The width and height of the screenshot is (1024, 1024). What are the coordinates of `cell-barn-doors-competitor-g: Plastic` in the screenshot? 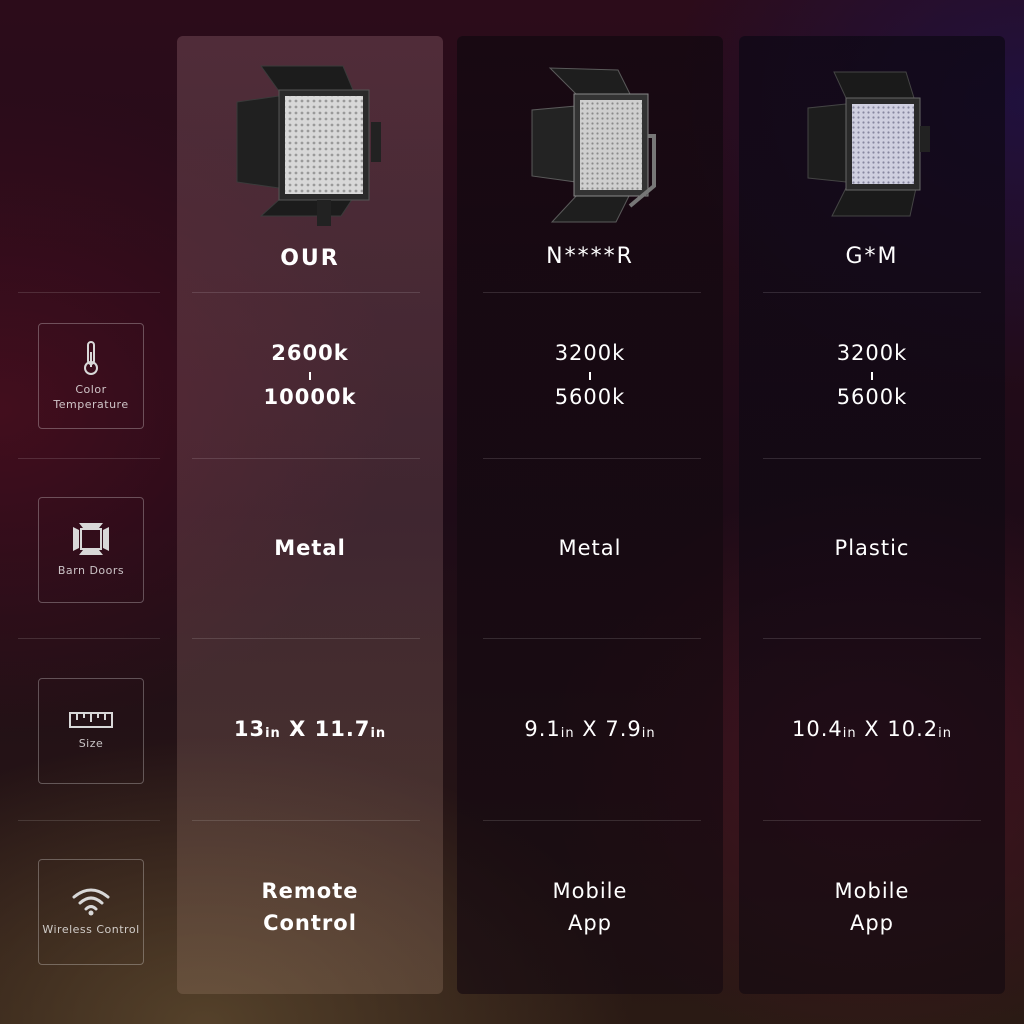 It's located at (872, 547).